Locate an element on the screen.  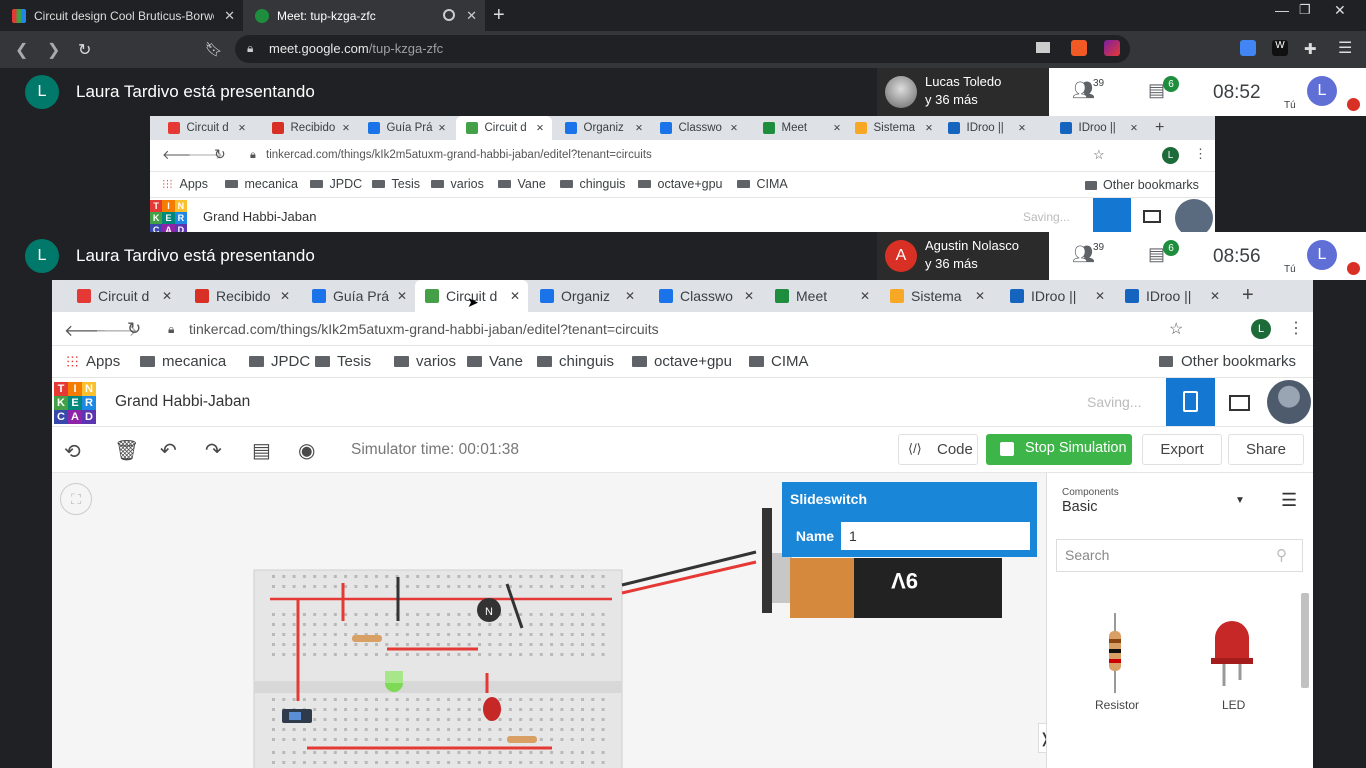
bookmark-label: JPDC is located at coordinates (346, 184).